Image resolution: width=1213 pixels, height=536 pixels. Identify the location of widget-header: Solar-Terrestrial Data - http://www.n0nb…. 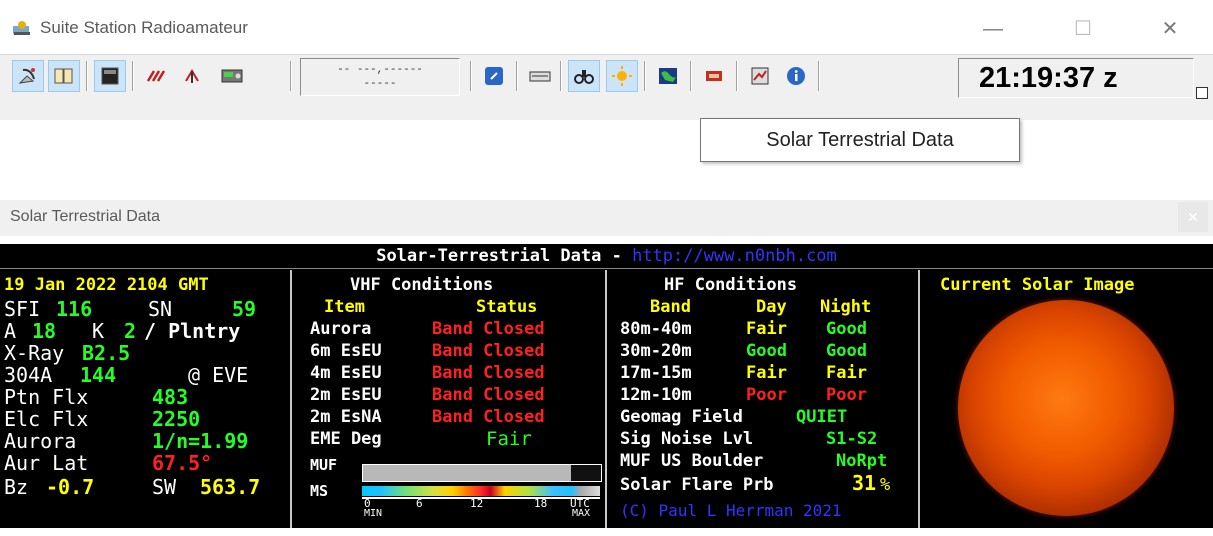
(606, 256).